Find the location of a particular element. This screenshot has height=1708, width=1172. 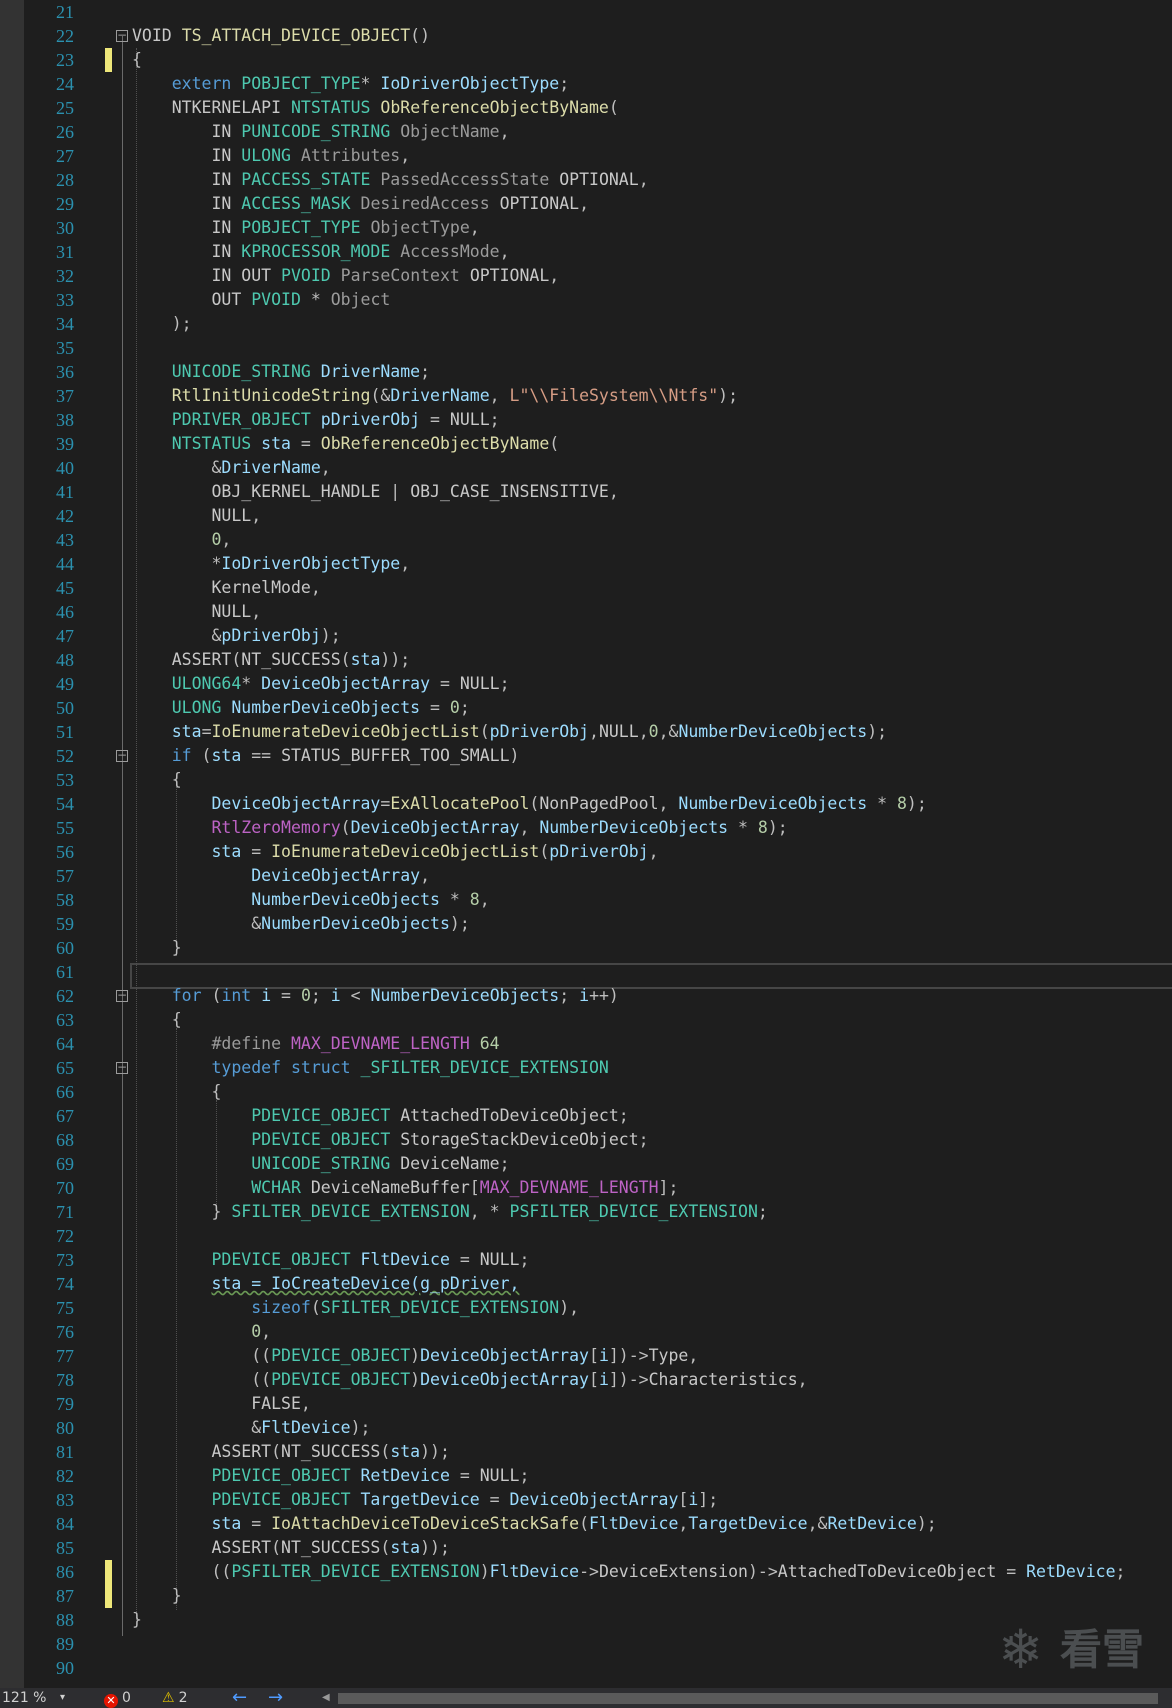

code-text: ASSERT(NT_SUCCESS(sta)); is located at coordinates (290, 1548).